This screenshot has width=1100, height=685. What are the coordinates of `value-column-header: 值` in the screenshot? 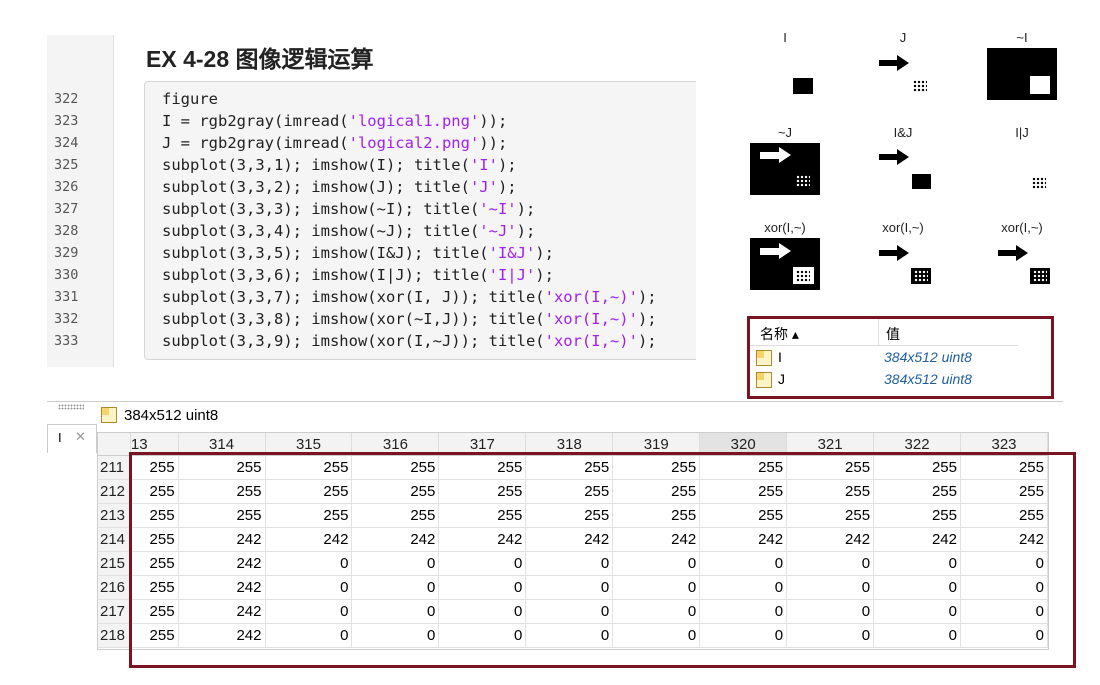 It's located at (893, 334).